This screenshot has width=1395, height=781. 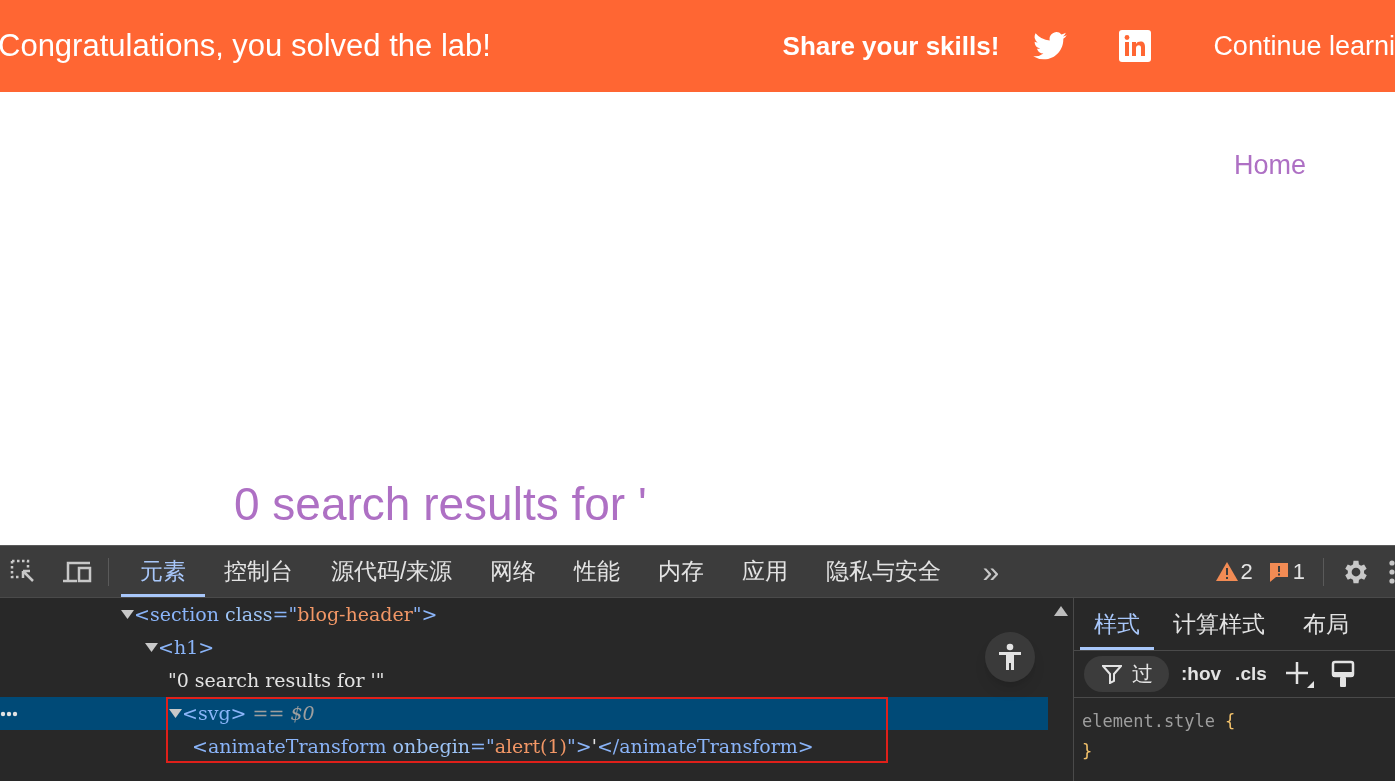 I want to click on styles-tab: 计算样式, so click(x=1219, y=624).